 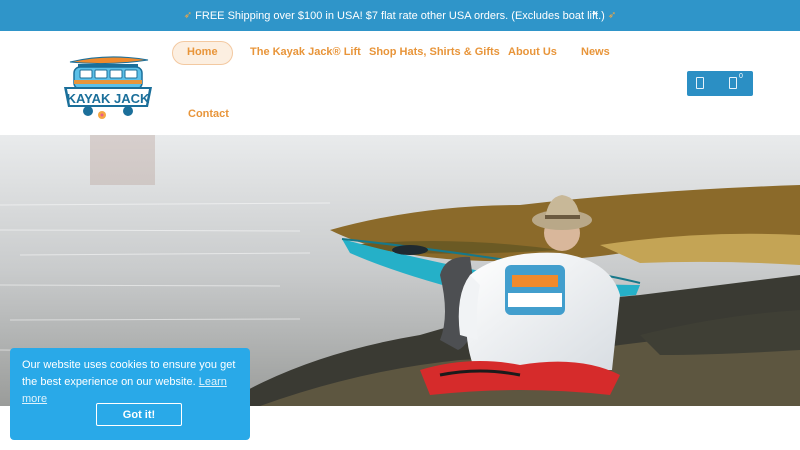 What do you see at coordinates (202, 53) in the screenshot?
I see `nav-home: Home` at bounding box center [202, 53].